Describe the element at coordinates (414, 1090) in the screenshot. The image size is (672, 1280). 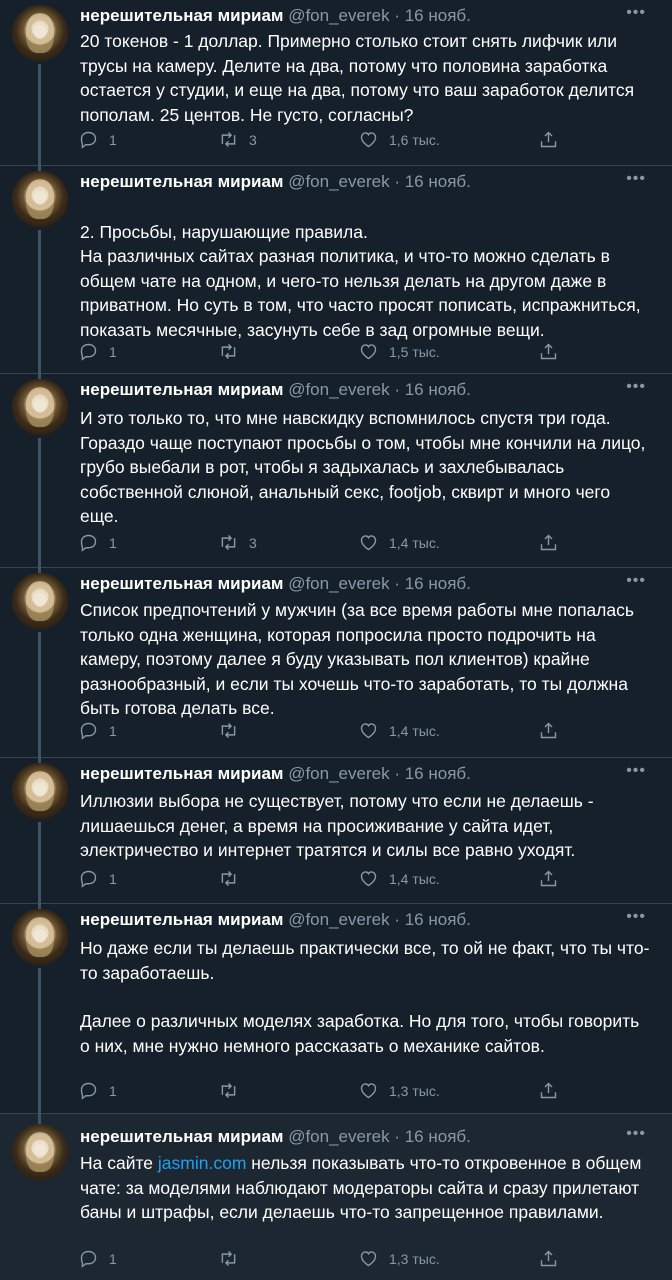
I see `like-count: 1,3 тыс.` at that location.